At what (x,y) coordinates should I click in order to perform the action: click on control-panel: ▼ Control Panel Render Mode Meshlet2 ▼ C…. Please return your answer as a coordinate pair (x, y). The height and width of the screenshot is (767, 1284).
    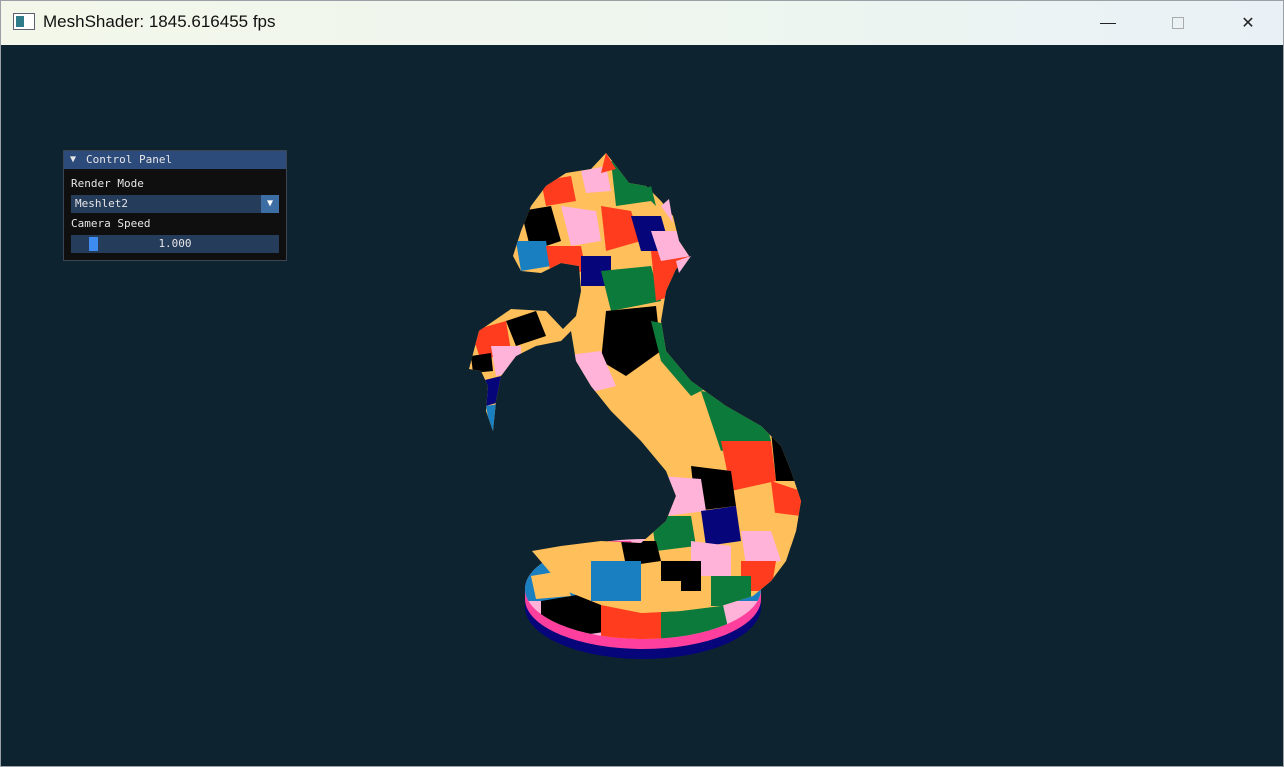
    Looking at the image, I should click on (175, 205).